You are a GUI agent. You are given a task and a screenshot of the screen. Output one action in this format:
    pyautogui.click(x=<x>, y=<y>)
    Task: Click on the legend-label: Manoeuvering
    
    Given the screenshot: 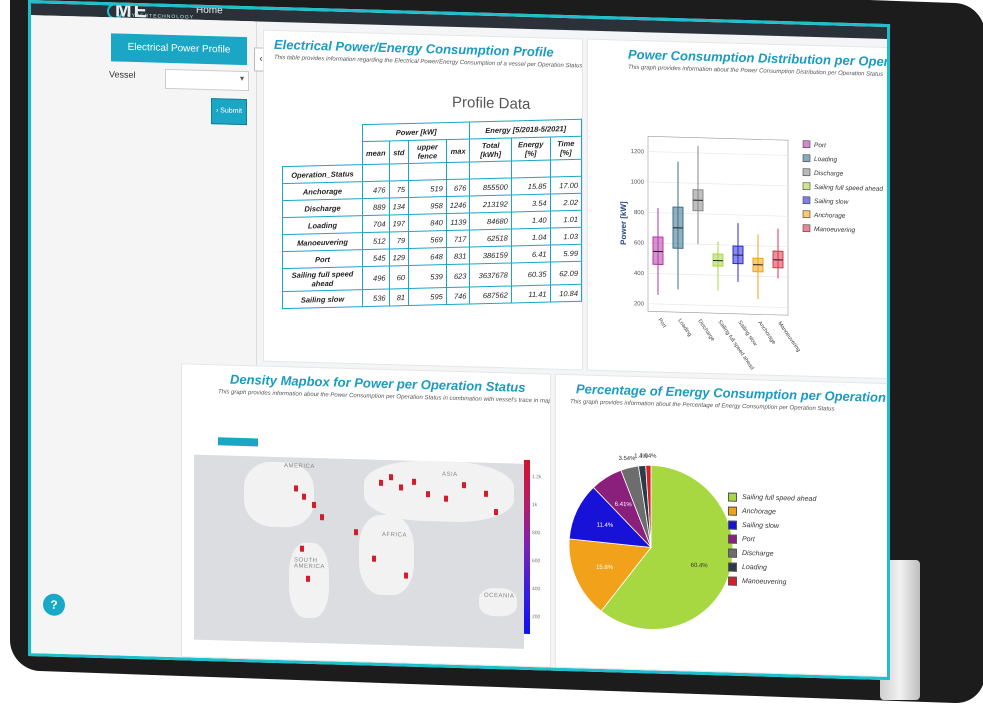 What is the action you would take?
    pyautogui.click(x=835, y=230)
    